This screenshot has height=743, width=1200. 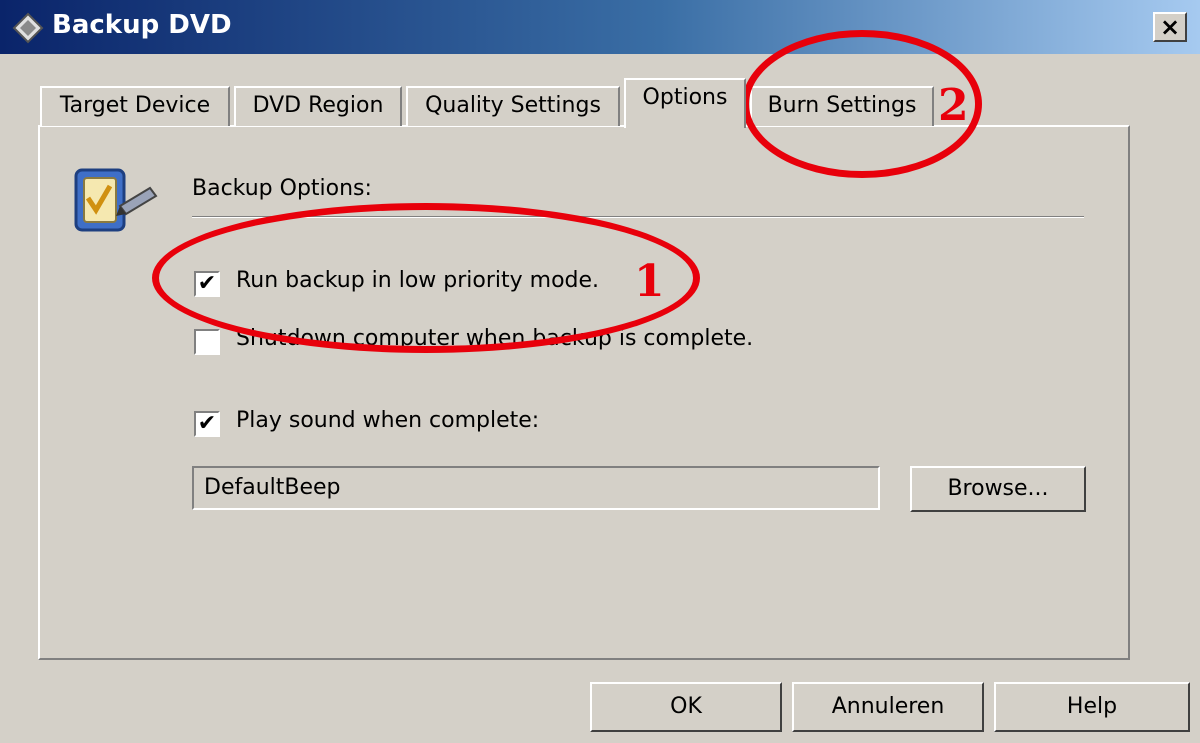 I want to click on app-icon, so click(x=28, y=28).